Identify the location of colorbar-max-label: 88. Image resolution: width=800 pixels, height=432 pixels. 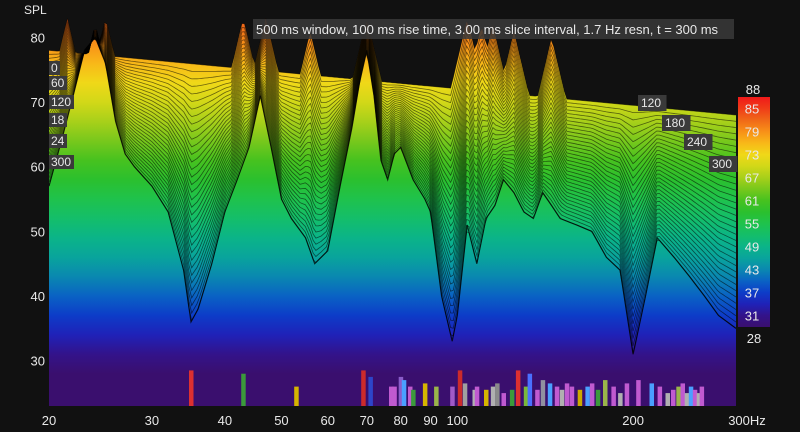
(753, 89).